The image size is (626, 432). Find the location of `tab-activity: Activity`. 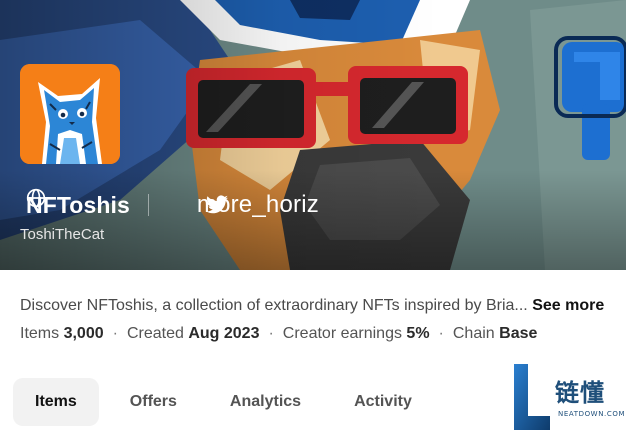

tab-activity: Activity is located at coordinates (383, 402).